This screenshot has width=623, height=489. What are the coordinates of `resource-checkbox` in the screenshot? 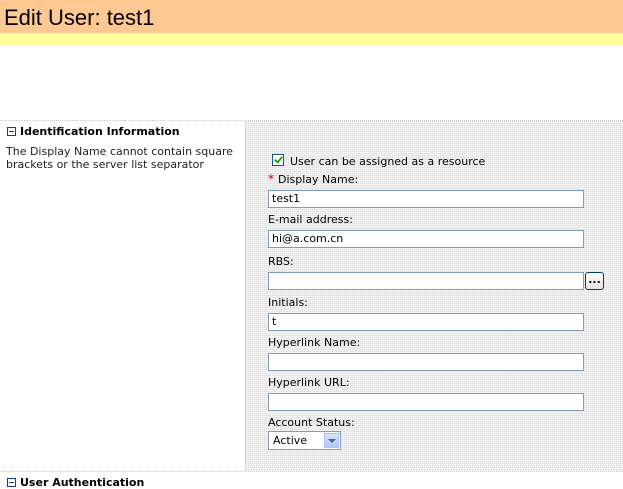 It's located at (278, 160).